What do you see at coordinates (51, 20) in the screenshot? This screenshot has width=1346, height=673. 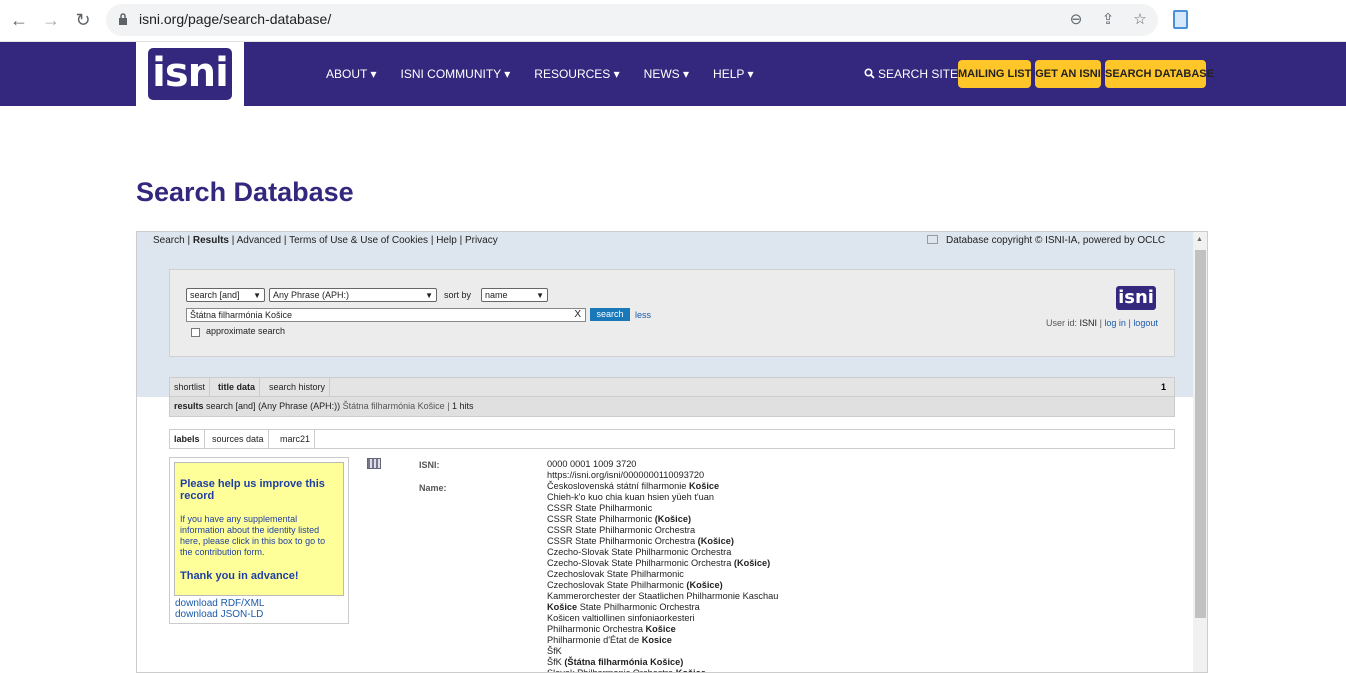 I see `forward-icon: →` at bounding box center [51, 20].